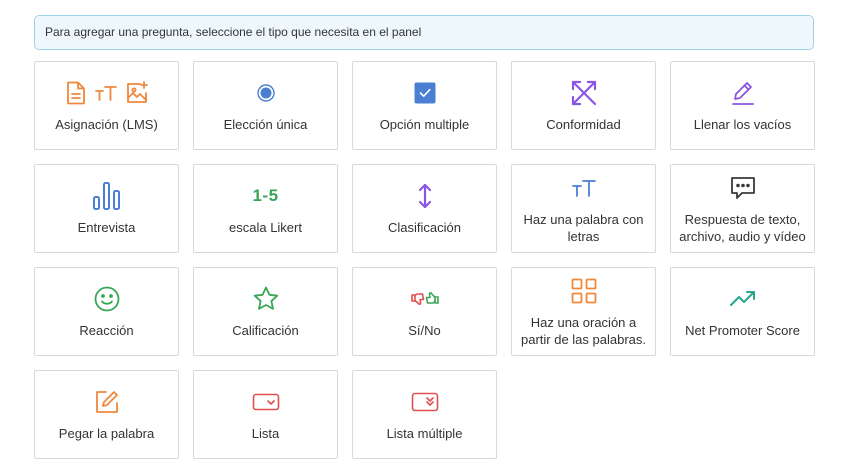 Image resolution: width=843 pixels, height=472 pixels. What do you see at coordinates (265, 195) in the screenshot?
I see `likert-scale-icon: 1-5` at bounding box center [265, 195].